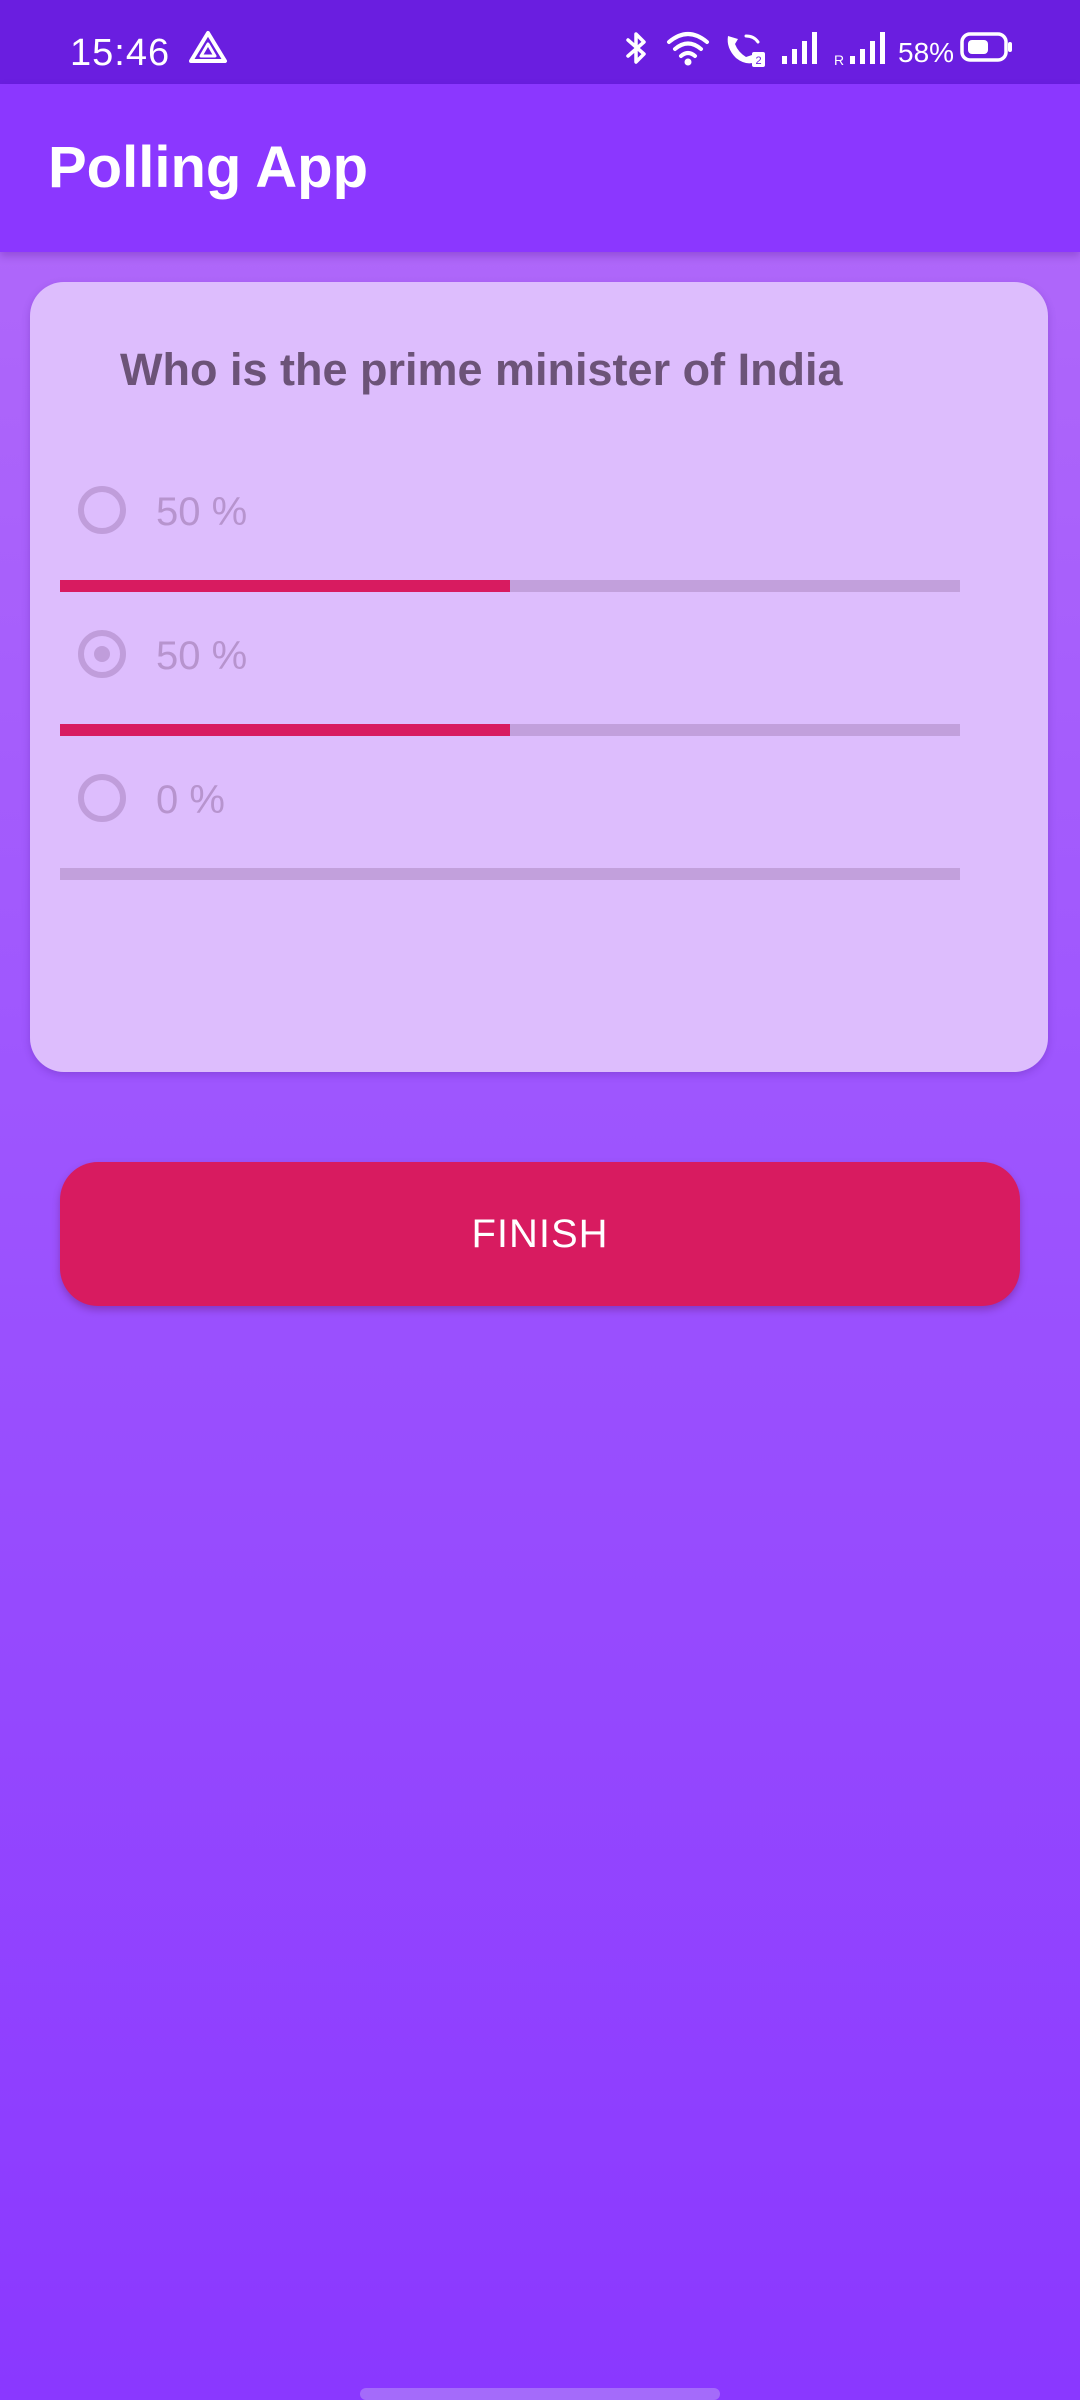 Image resolution: width=1080 pixels, height=2400 pixels. I want to click on poll-option-2: 50 %, so click(528, 668).